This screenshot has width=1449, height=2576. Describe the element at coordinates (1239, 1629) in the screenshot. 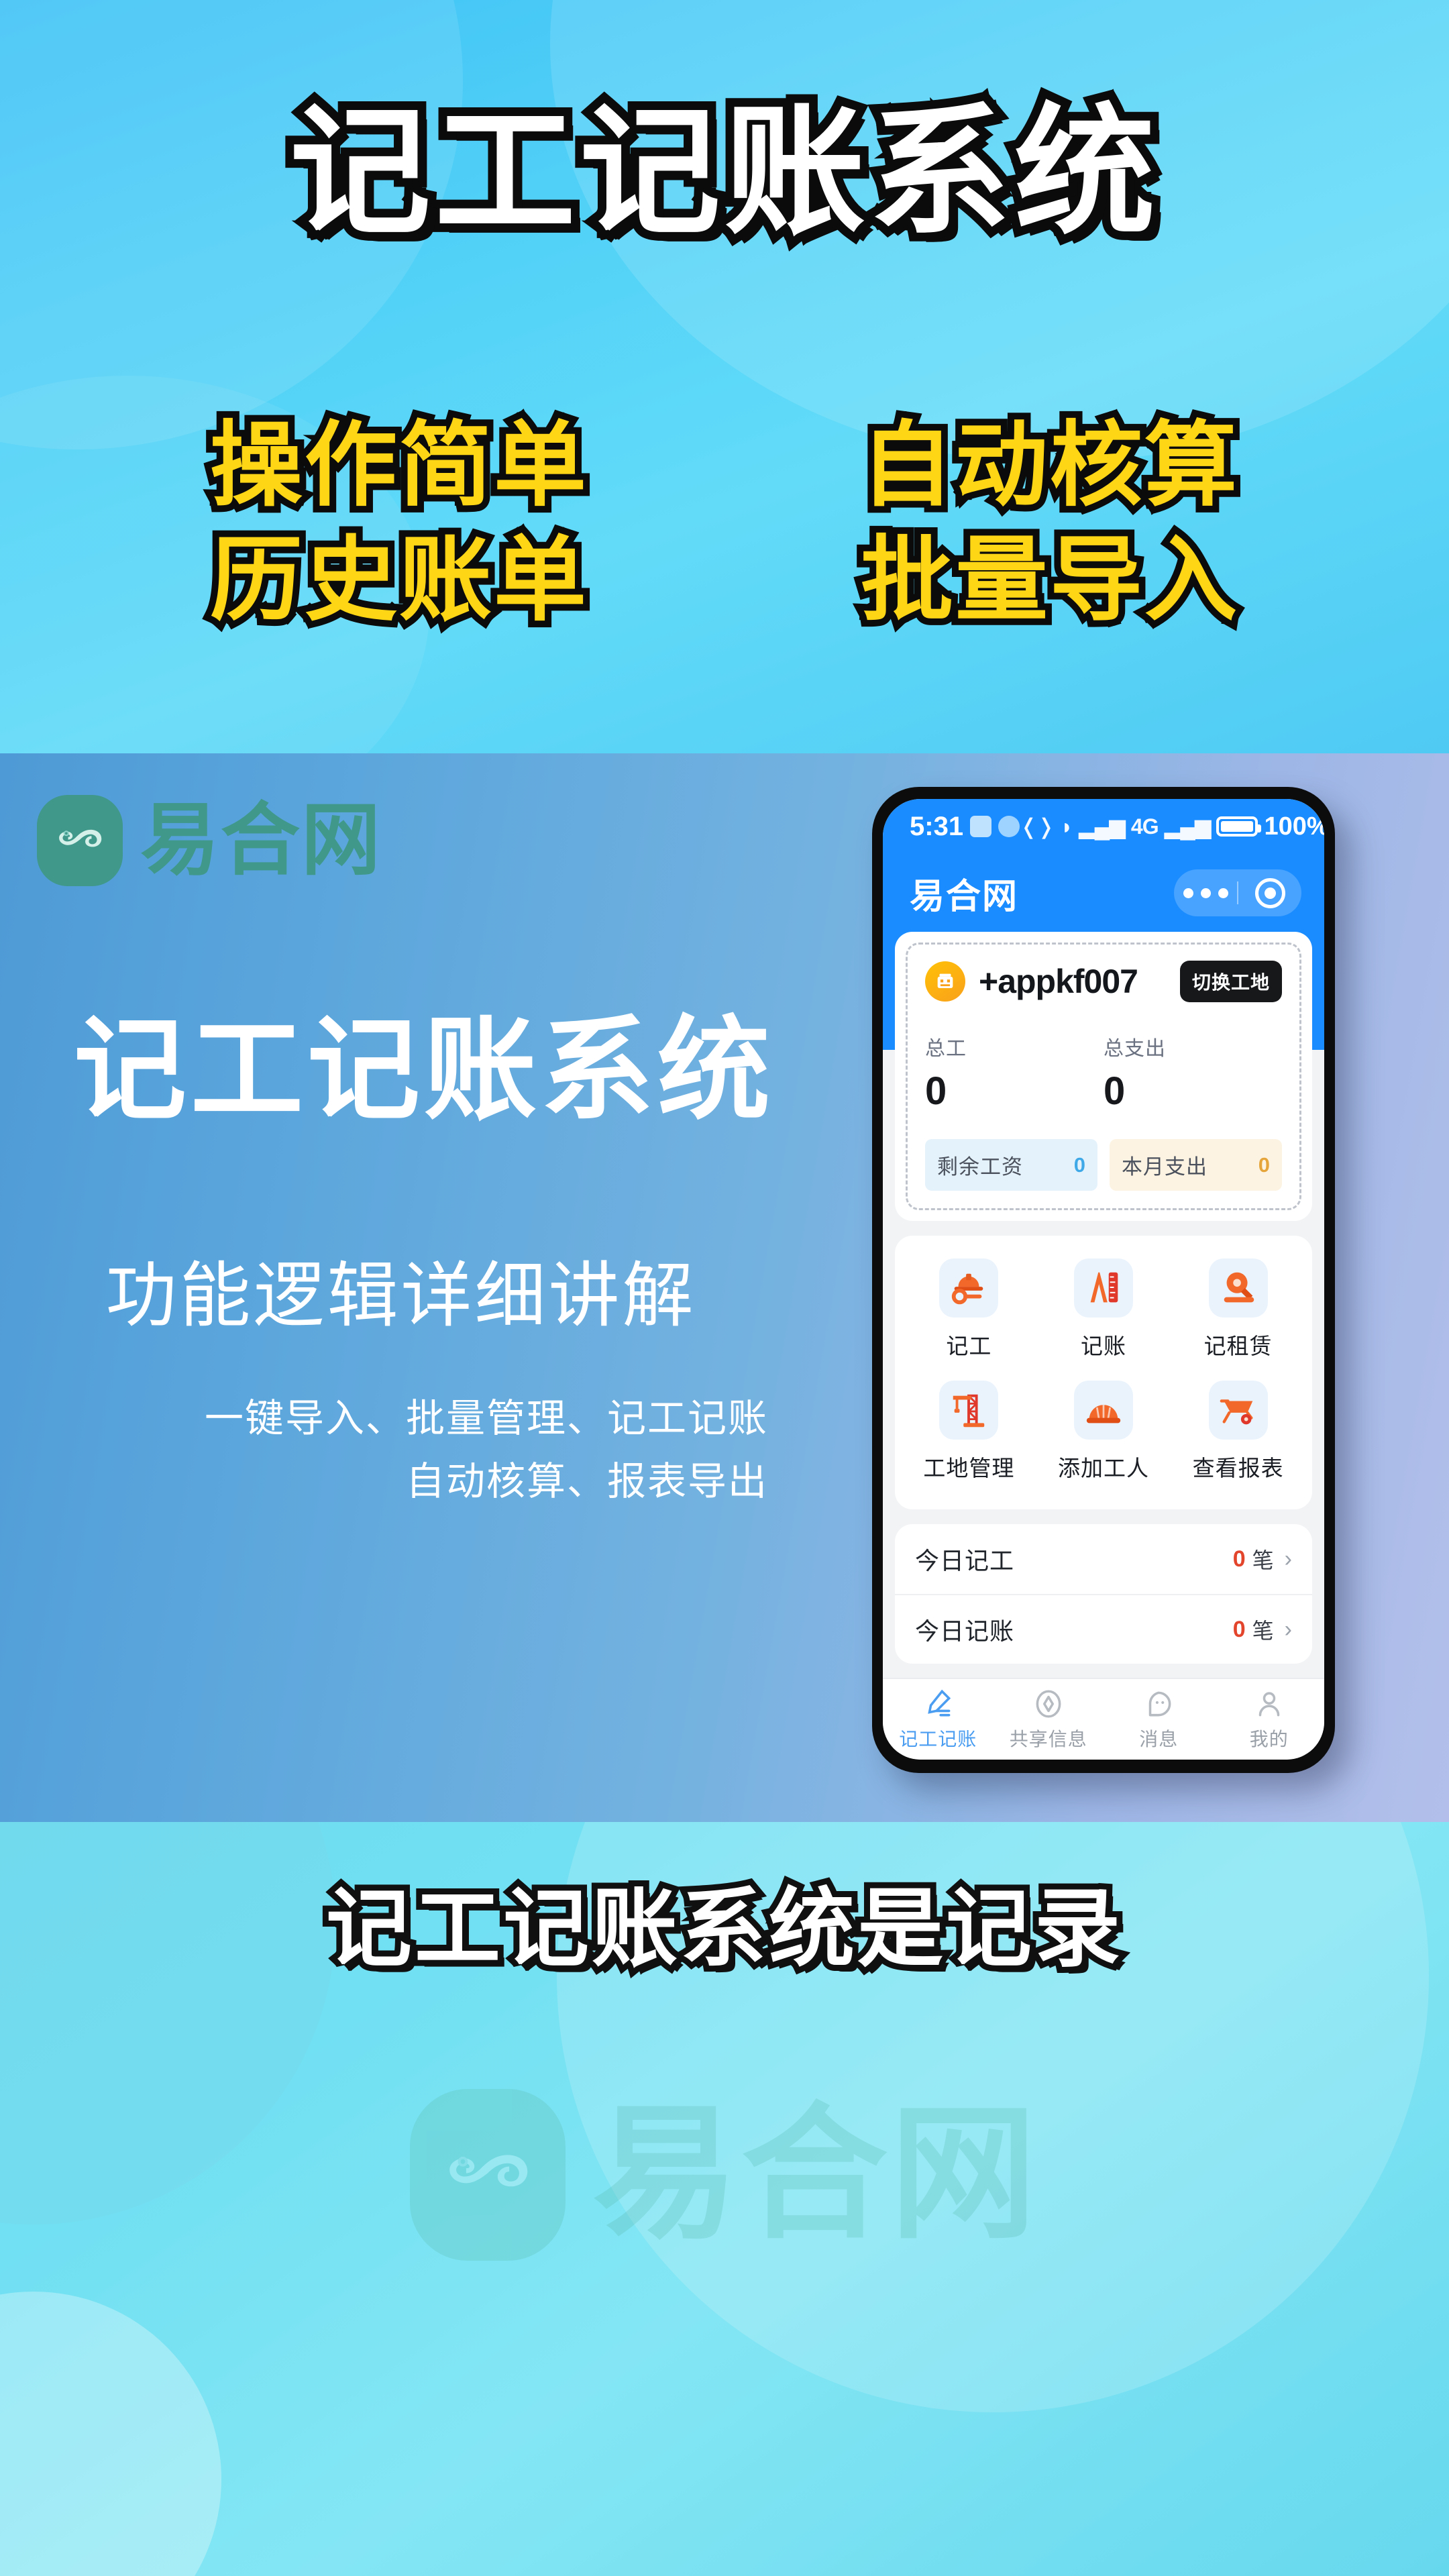

I see `row-count: 0` at that location.